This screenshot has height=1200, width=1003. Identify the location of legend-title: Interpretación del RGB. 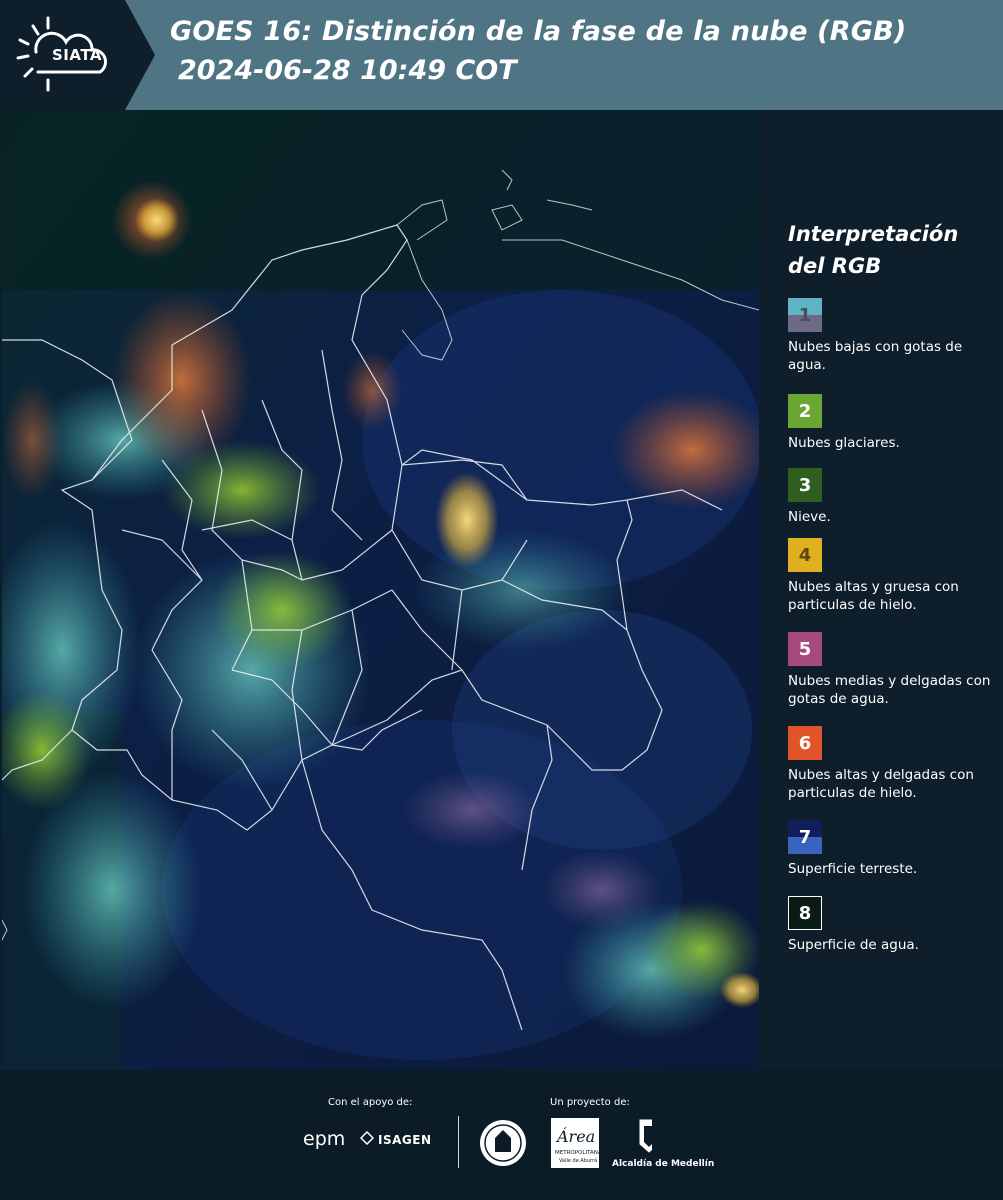
(873, 250).